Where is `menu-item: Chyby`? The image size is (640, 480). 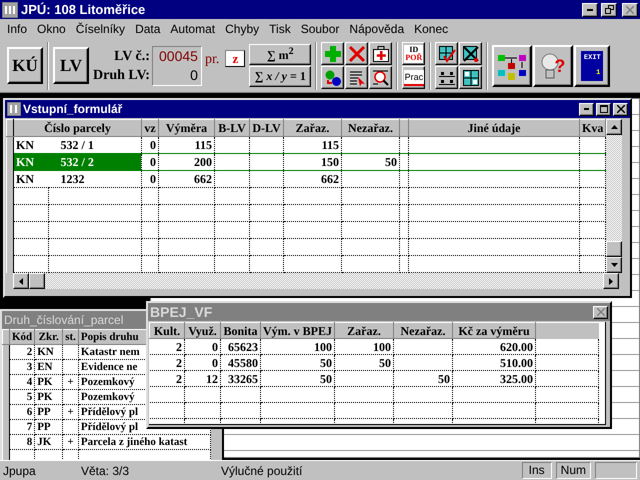 menu-item: Chyby is located at coordinates (242, 29).